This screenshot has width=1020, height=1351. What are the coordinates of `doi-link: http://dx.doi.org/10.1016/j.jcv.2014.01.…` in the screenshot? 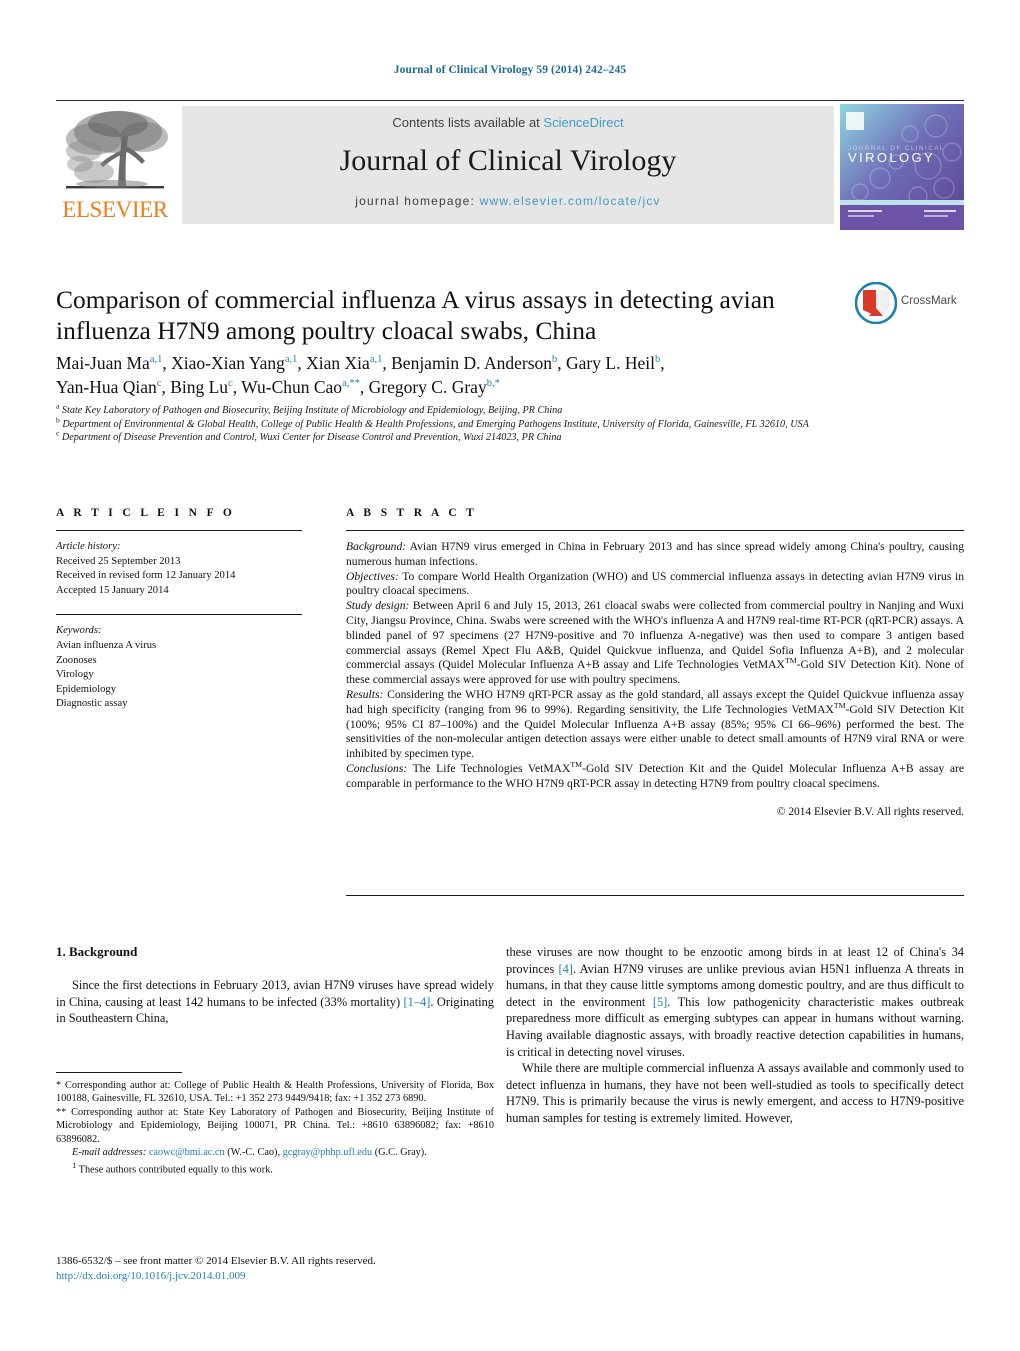 It's located at (275, 1276).